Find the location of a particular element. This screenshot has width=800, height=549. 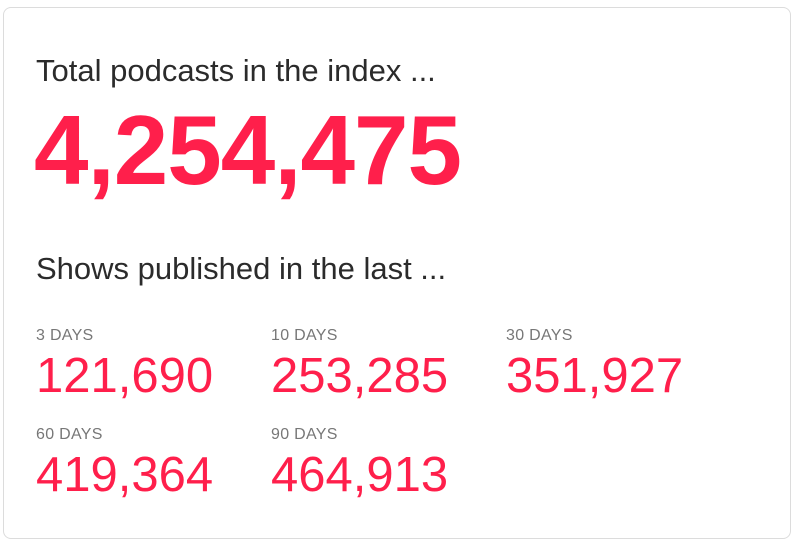

stat-60-days: 60 DAYS 419,364 is located at coordinates (153, 475).